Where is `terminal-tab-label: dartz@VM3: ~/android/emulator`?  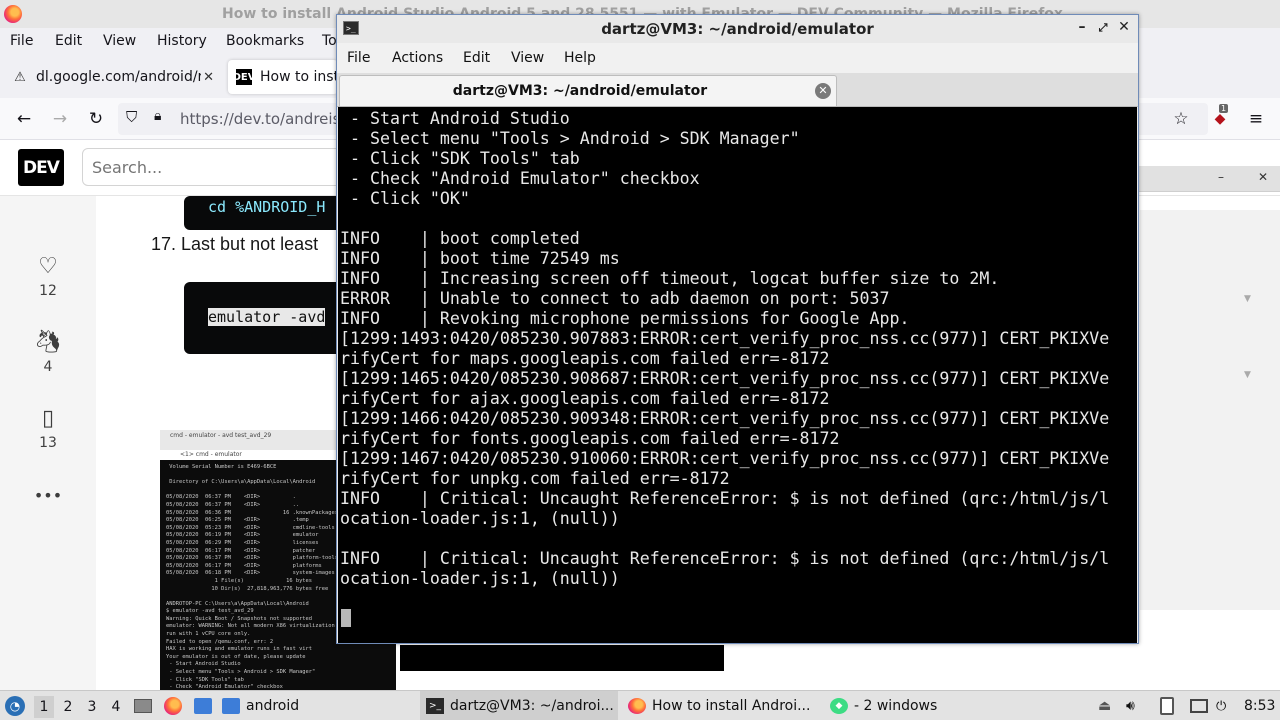 terminal-tab-label: dartz@VM3: ~/android/emulator is located at coordinates (580, 91).